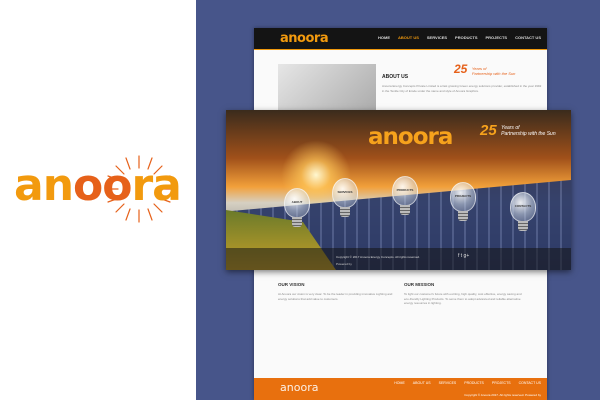  I want to click on banner-logo: anoora, so click(411, 137).